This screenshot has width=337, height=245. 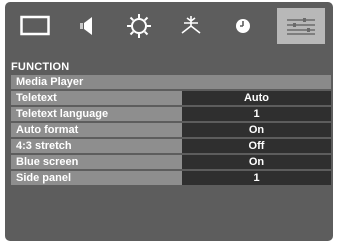 What do you see at coordinates (96, 98) in the screenshot?
I see `menu-label: Teletext` at bounding box center [96, 98].